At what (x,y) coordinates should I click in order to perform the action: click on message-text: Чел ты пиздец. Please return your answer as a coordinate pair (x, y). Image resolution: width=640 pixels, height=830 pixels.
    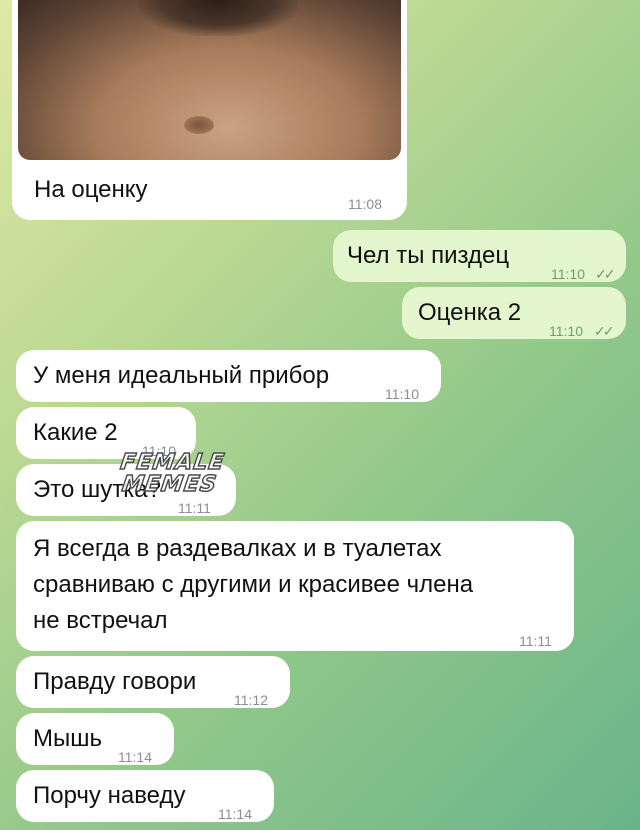
    Looking at the image, I should click on (428, 255).